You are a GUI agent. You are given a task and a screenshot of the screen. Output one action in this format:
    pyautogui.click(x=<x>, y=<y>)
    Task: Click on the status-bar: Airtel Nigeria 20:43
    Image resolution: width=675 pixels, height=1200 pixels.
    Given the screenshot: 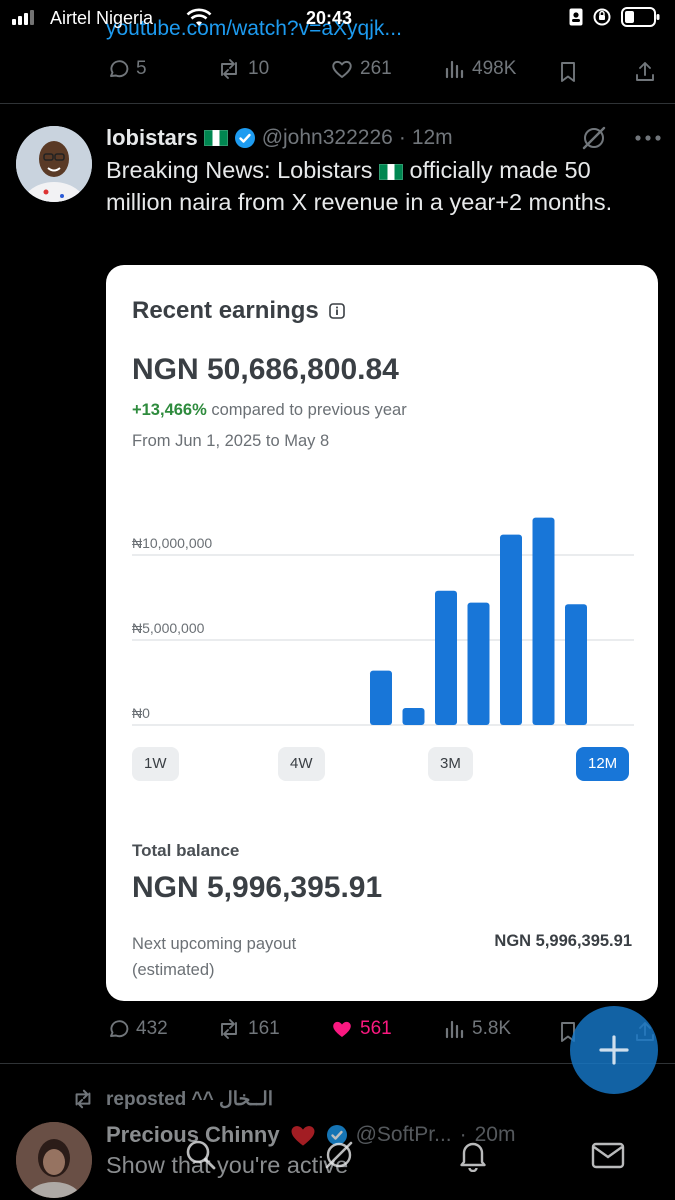 What is the action you would take?
    pyautogui.click(x=337, y=19)
    